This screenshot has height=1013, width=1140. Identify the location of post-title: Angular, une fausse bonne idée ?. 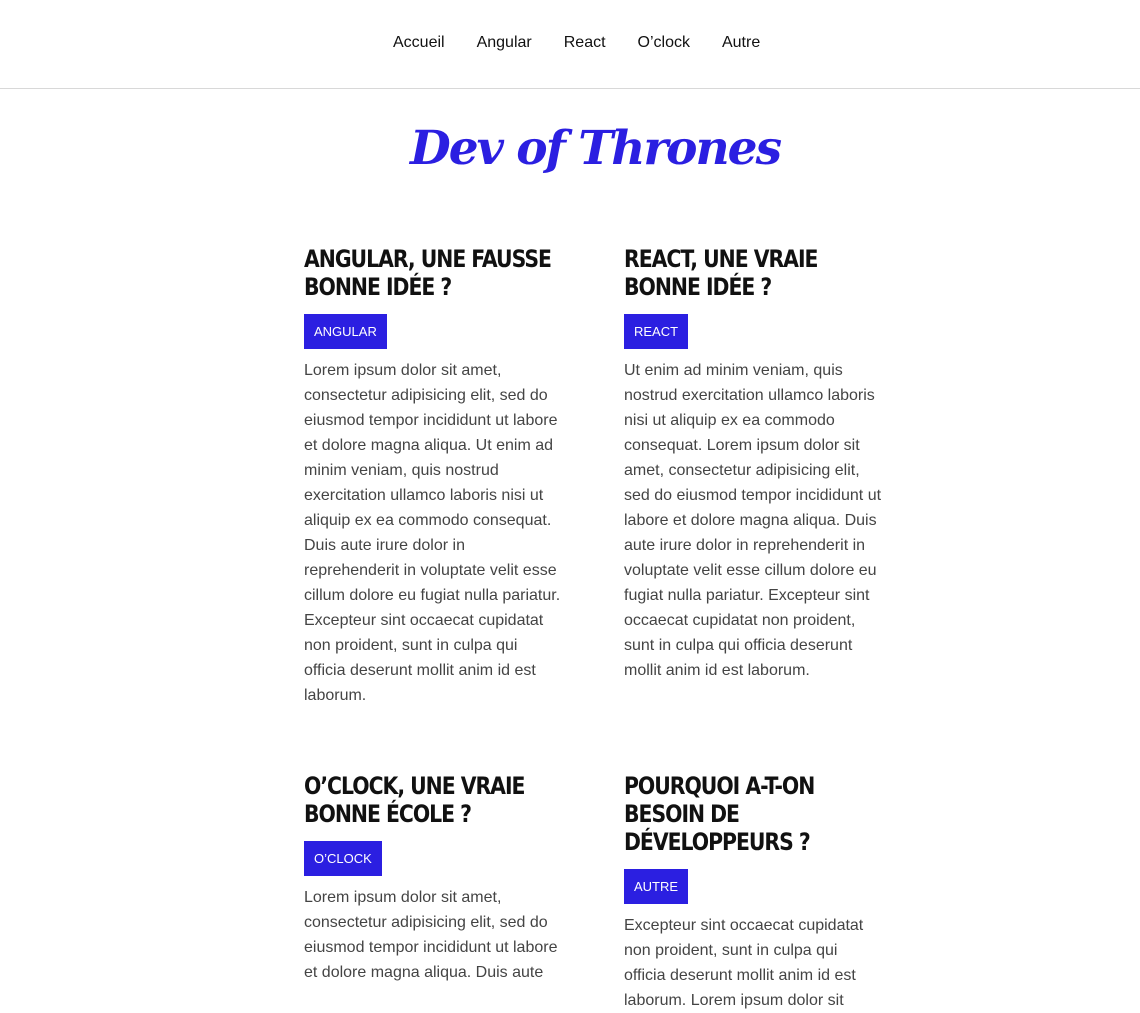
(428, 273).